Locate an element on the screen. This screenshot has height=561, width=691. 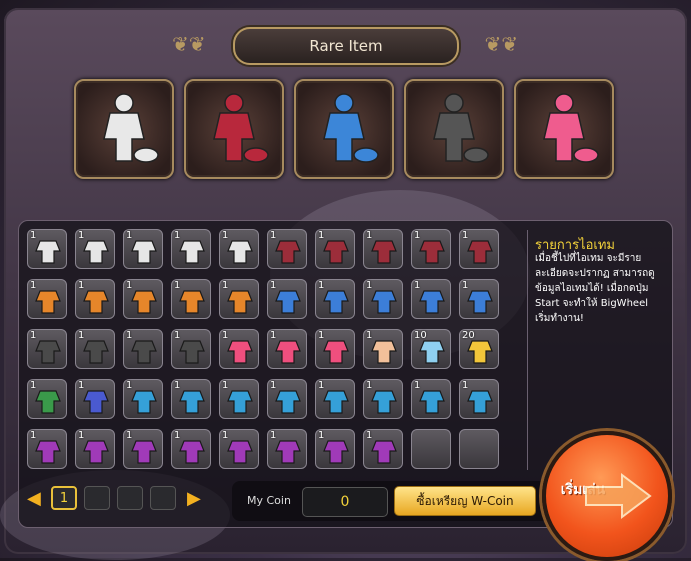
coin-label: My Coin is located at coordinates (269, 500).